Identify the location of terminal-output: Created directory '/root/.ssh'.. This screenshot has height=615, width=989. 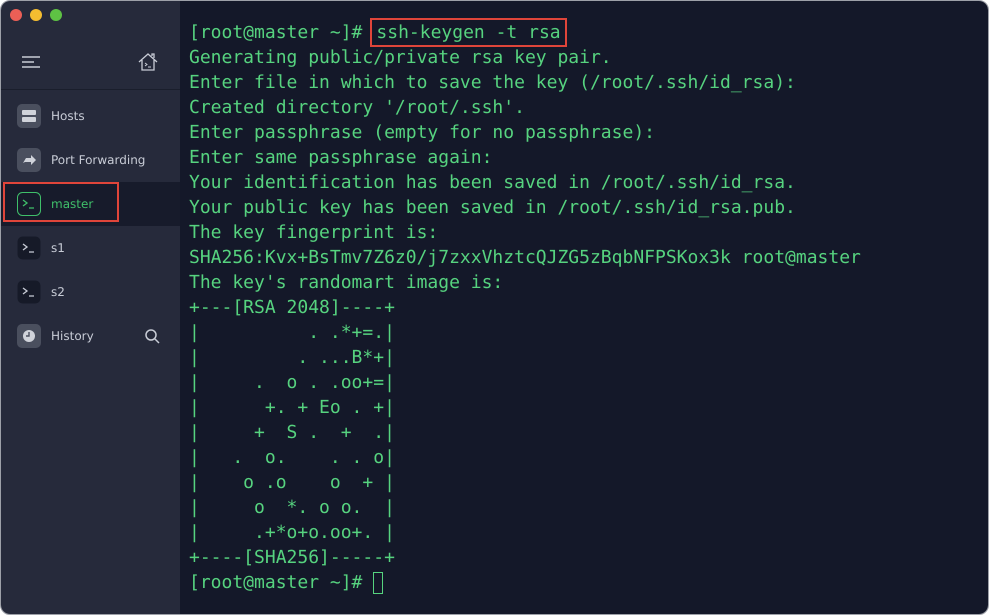
(357, 108).